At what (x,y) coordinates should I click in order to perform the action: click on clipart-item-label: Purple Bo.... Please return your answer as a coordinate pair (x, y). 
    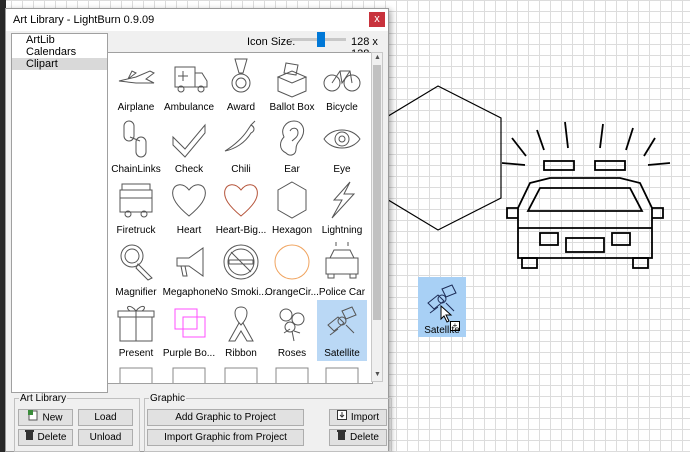
    Looking at the image, I should click on (189, 353).